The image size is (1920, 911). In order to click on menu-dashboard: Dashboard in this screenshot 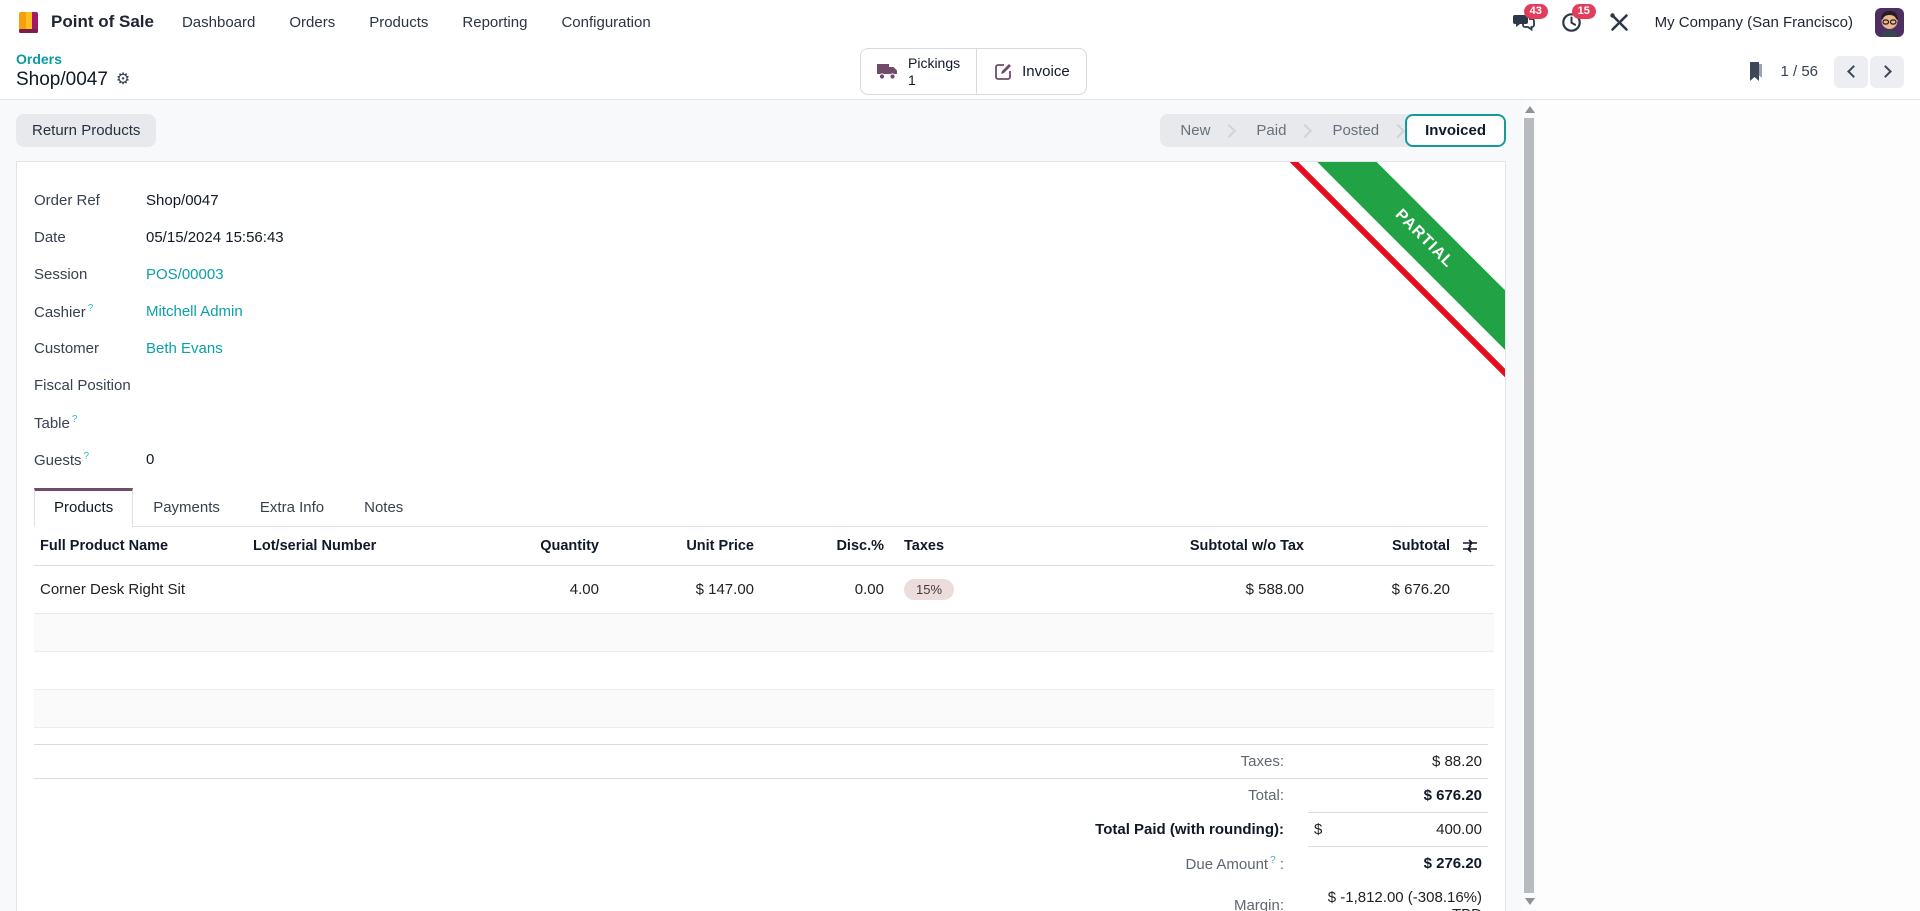, I will do `click(218, 22)`.